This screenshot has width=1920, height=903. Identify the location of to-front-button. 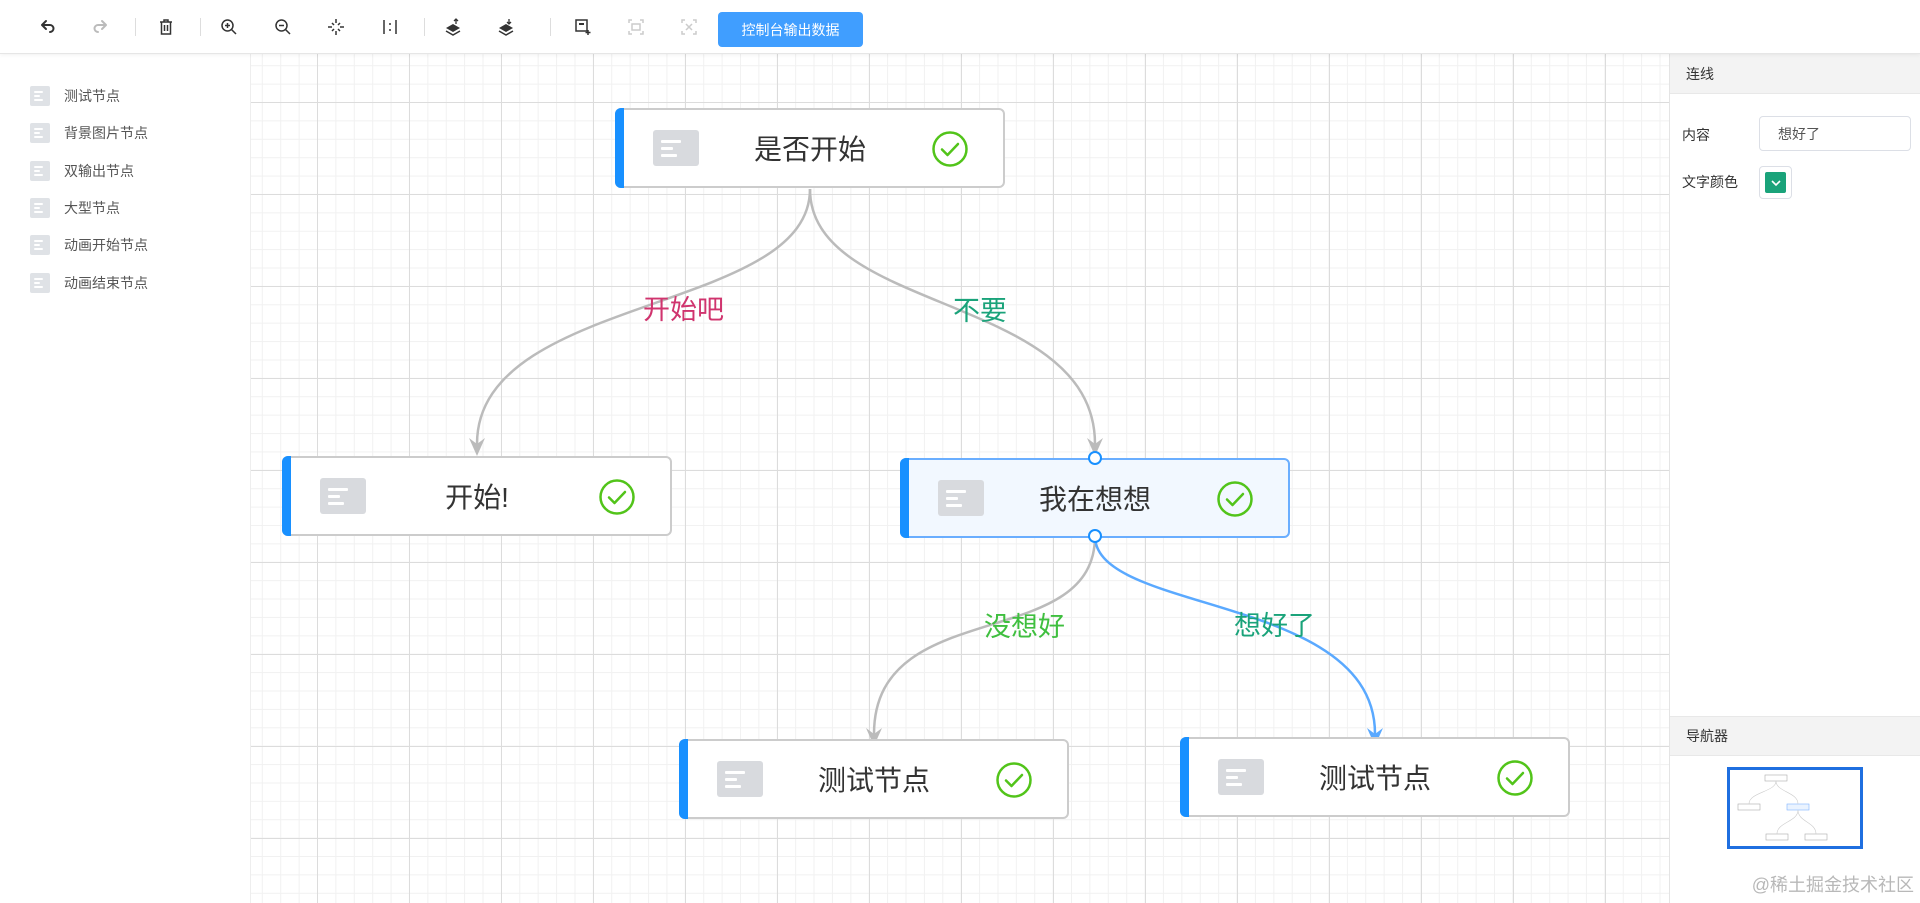
(453, 27).